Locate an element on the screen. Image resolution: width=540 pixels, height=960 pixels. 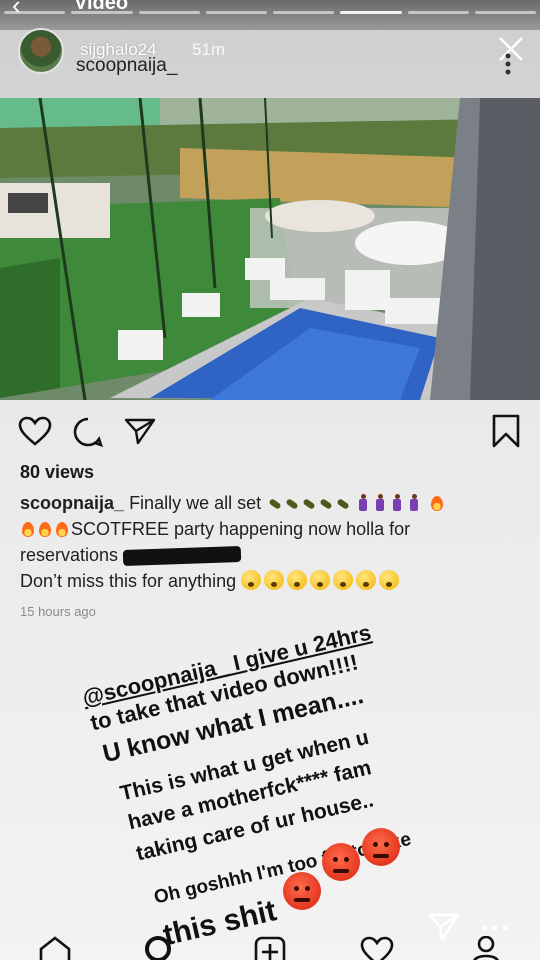
save-button is located at coordinates (506, 433).